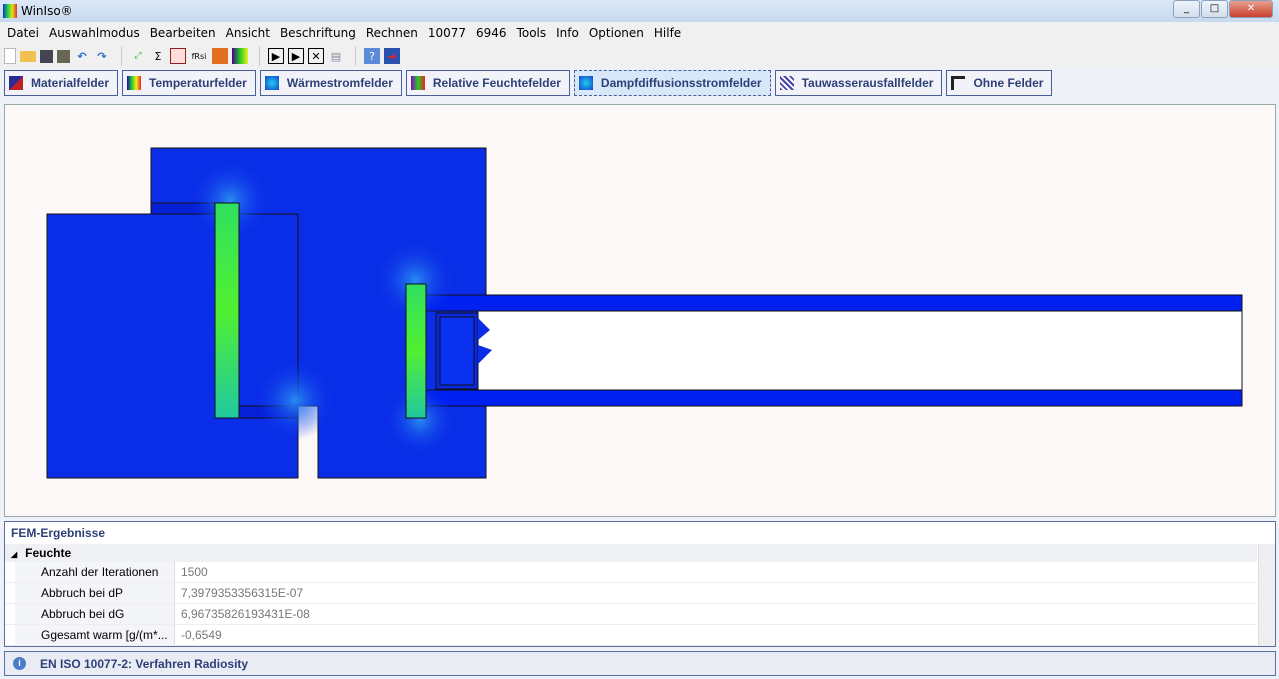 This screenshot has width=1279, height=679. Describe the element at coordinates (10, 11) in the screenshot. I see `app-icon` at that location.